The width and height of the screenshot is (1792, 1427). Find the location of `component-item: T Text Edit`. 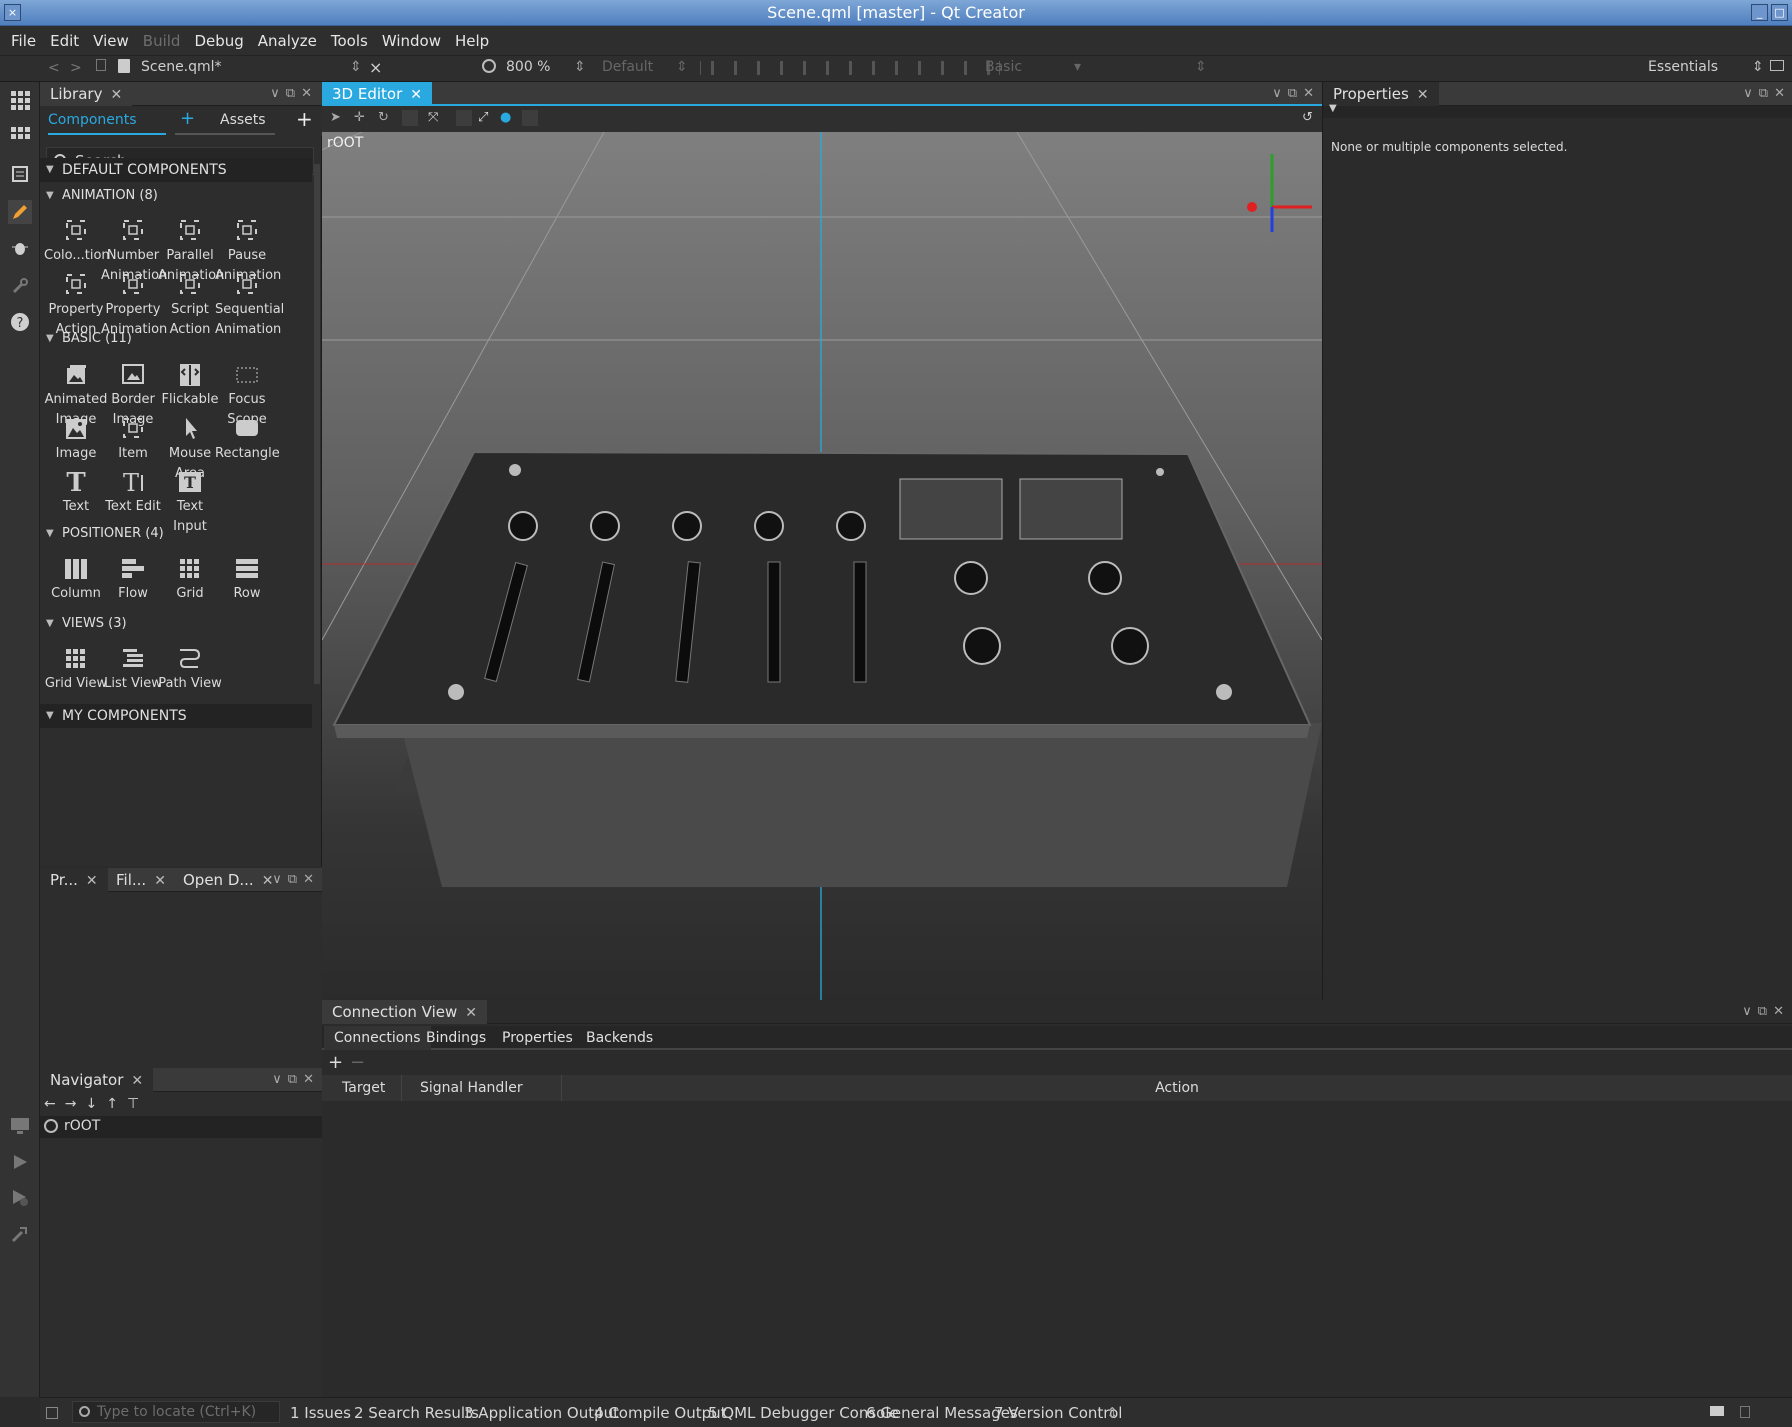

component-item: T Text Edit is located at coordinates (133, 493).